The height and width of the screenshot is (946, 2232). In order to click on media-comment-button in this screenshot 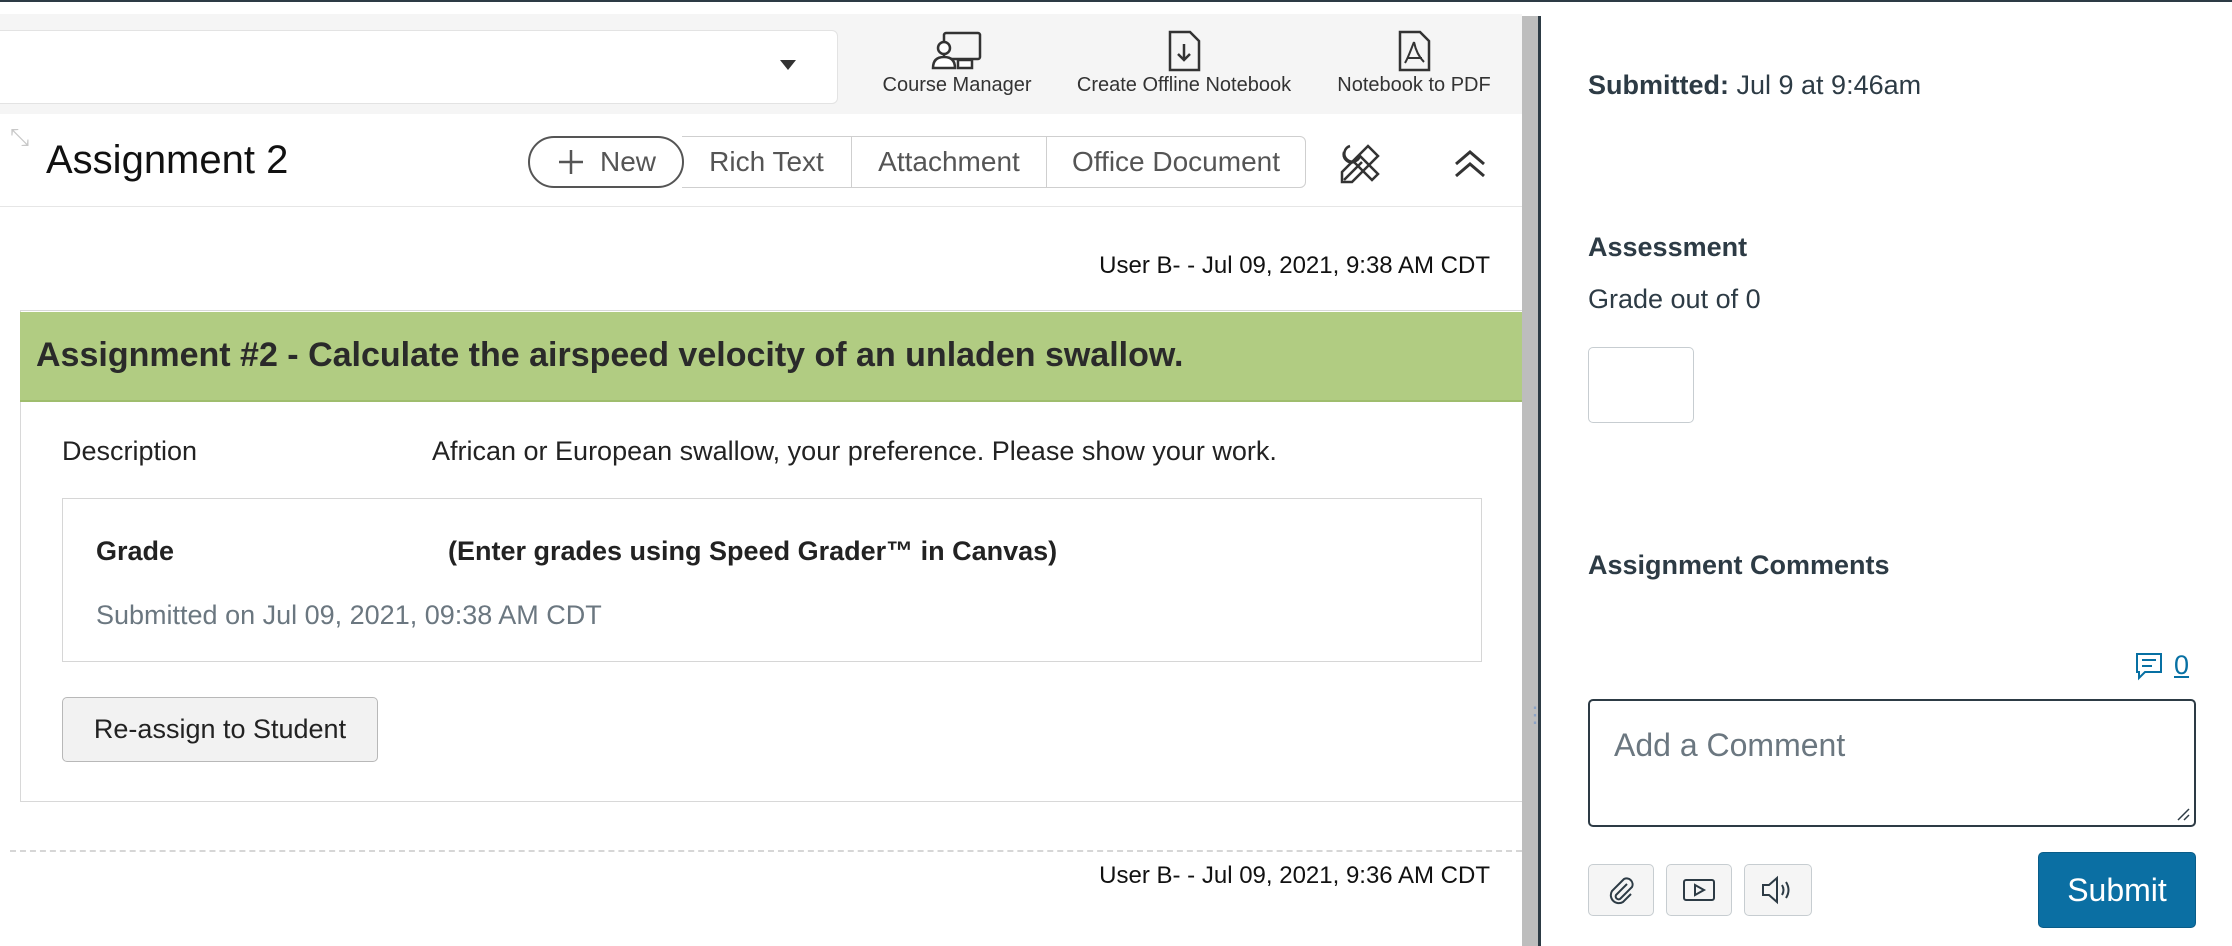, I will do `click(1699, 890)`.